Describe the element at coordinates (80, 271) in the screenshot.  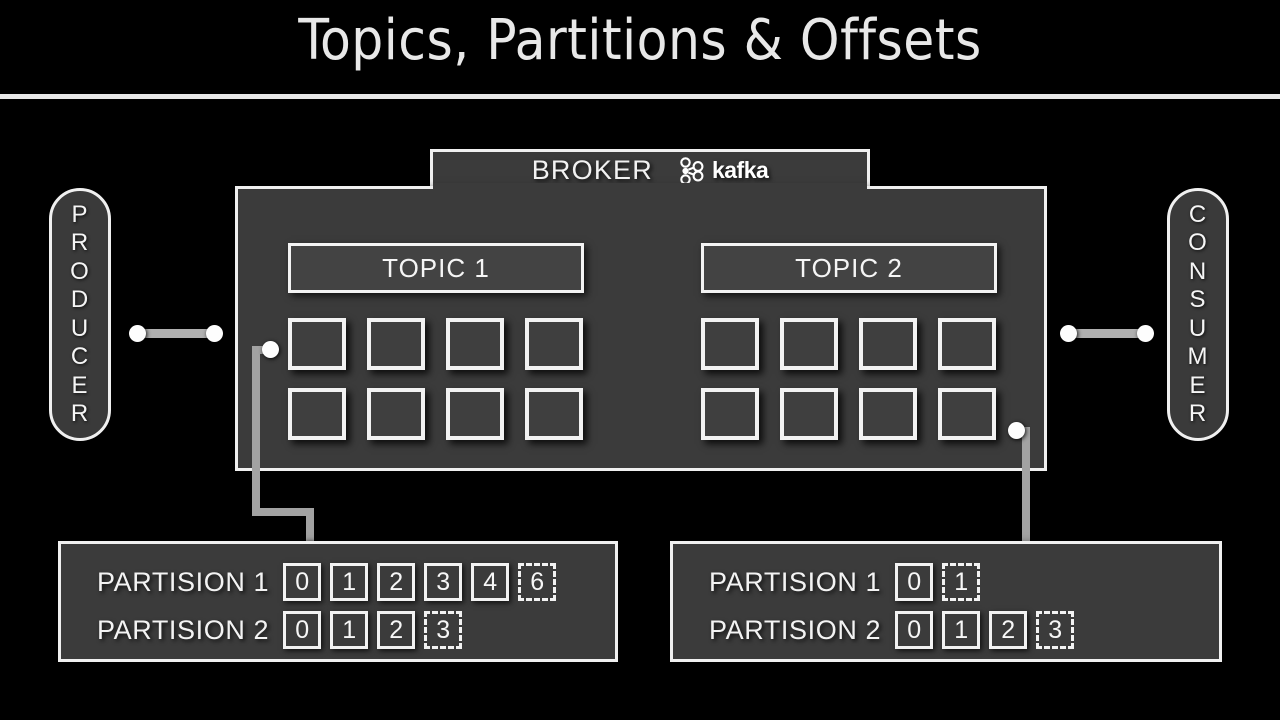
I see `producer-letter: O` at that location.